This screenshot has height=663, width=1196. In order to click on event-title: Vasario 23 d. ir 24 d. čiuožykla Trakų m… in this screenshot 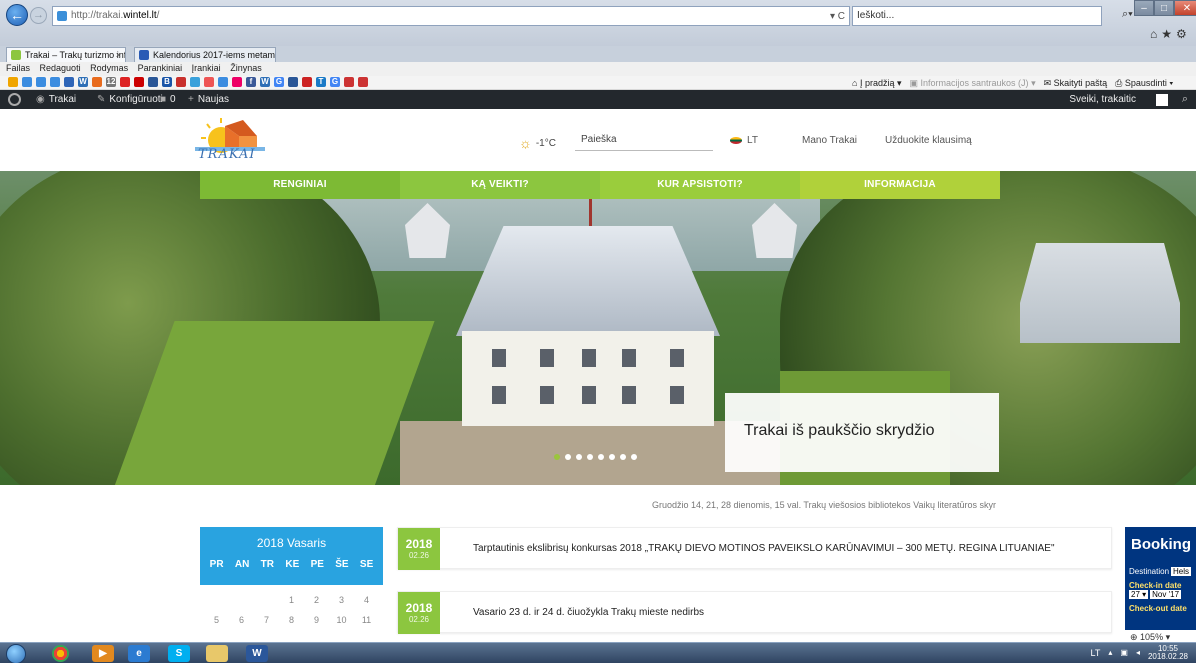, I will do `click(588, 612)`.